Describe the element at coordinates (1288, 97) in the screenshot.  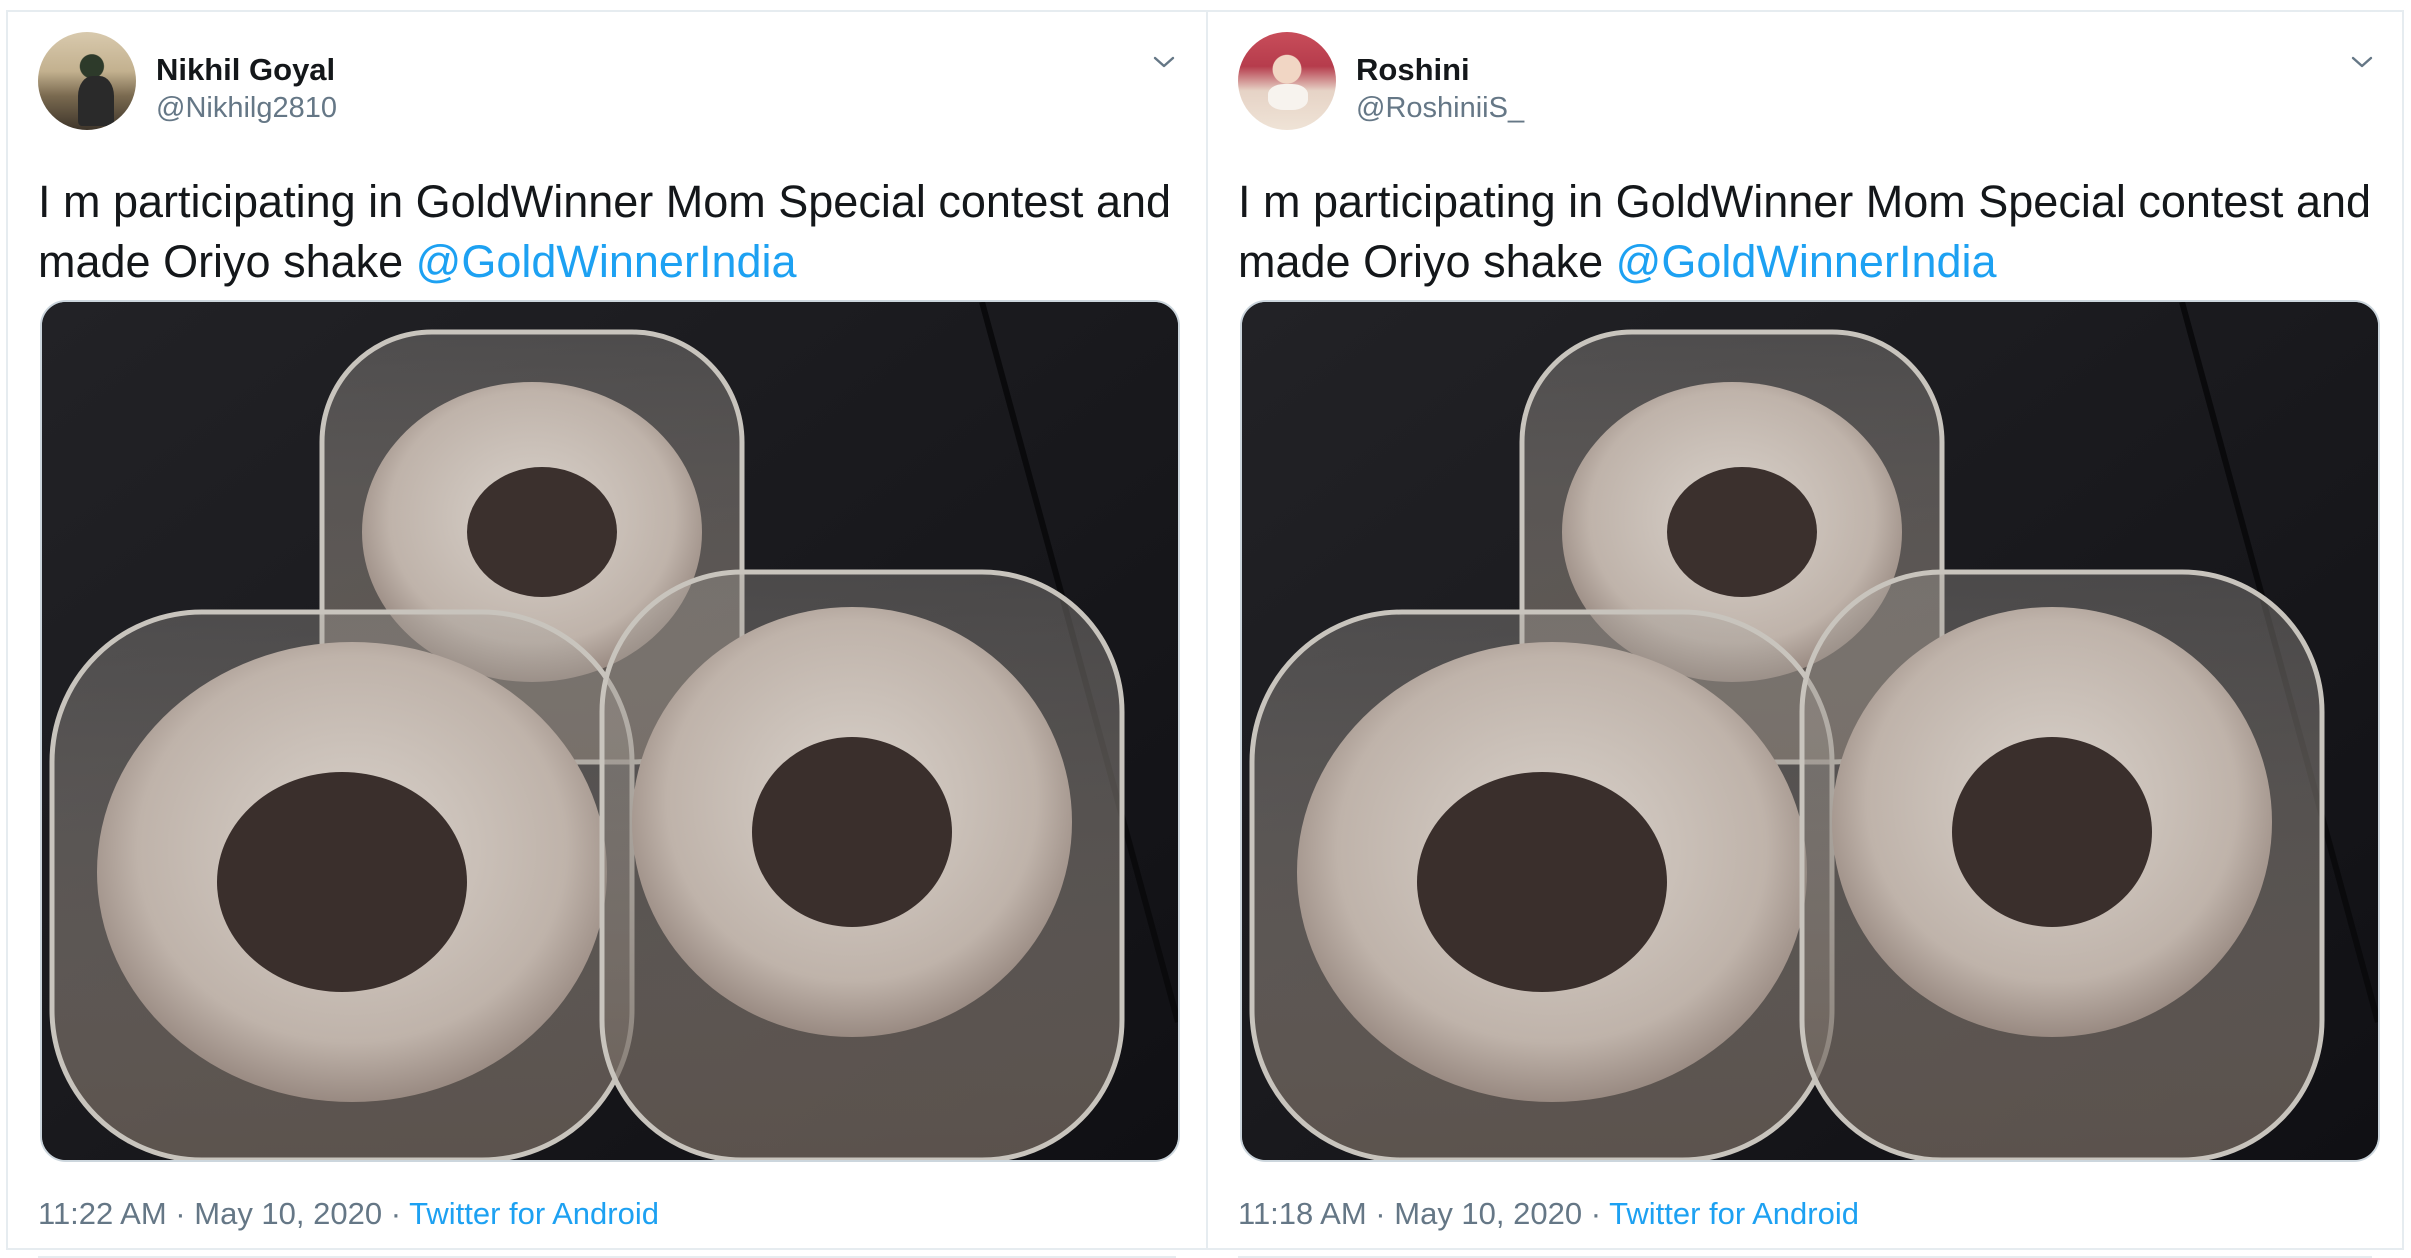
I see `avatar-mask` at that location.